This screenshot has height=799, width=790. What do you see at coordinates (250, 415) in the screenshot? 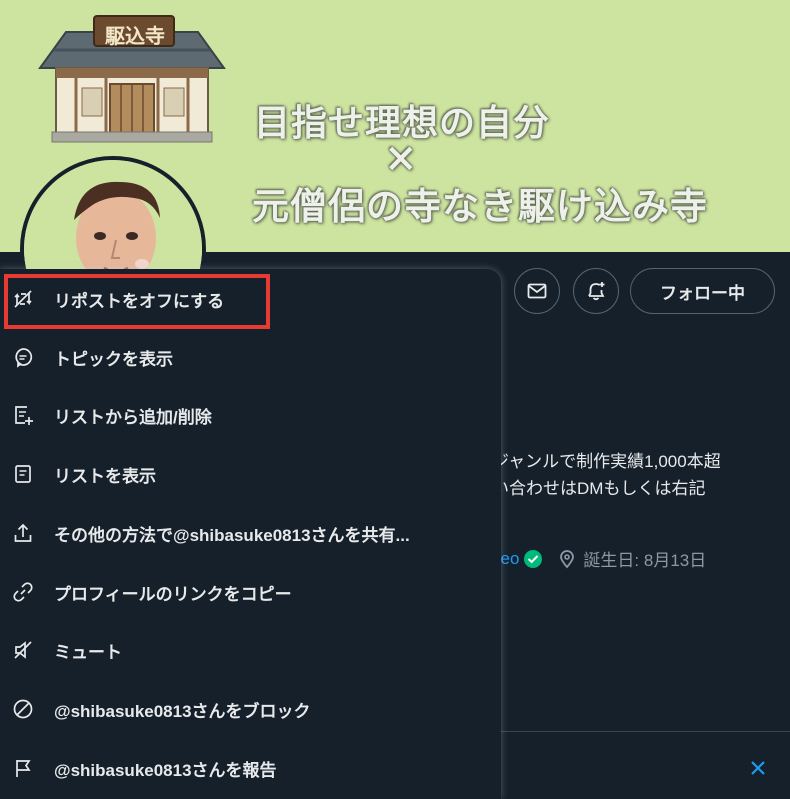
I see `menu-item-list-add-remove: リストから追加/削除` at bounding box center [250, 415].